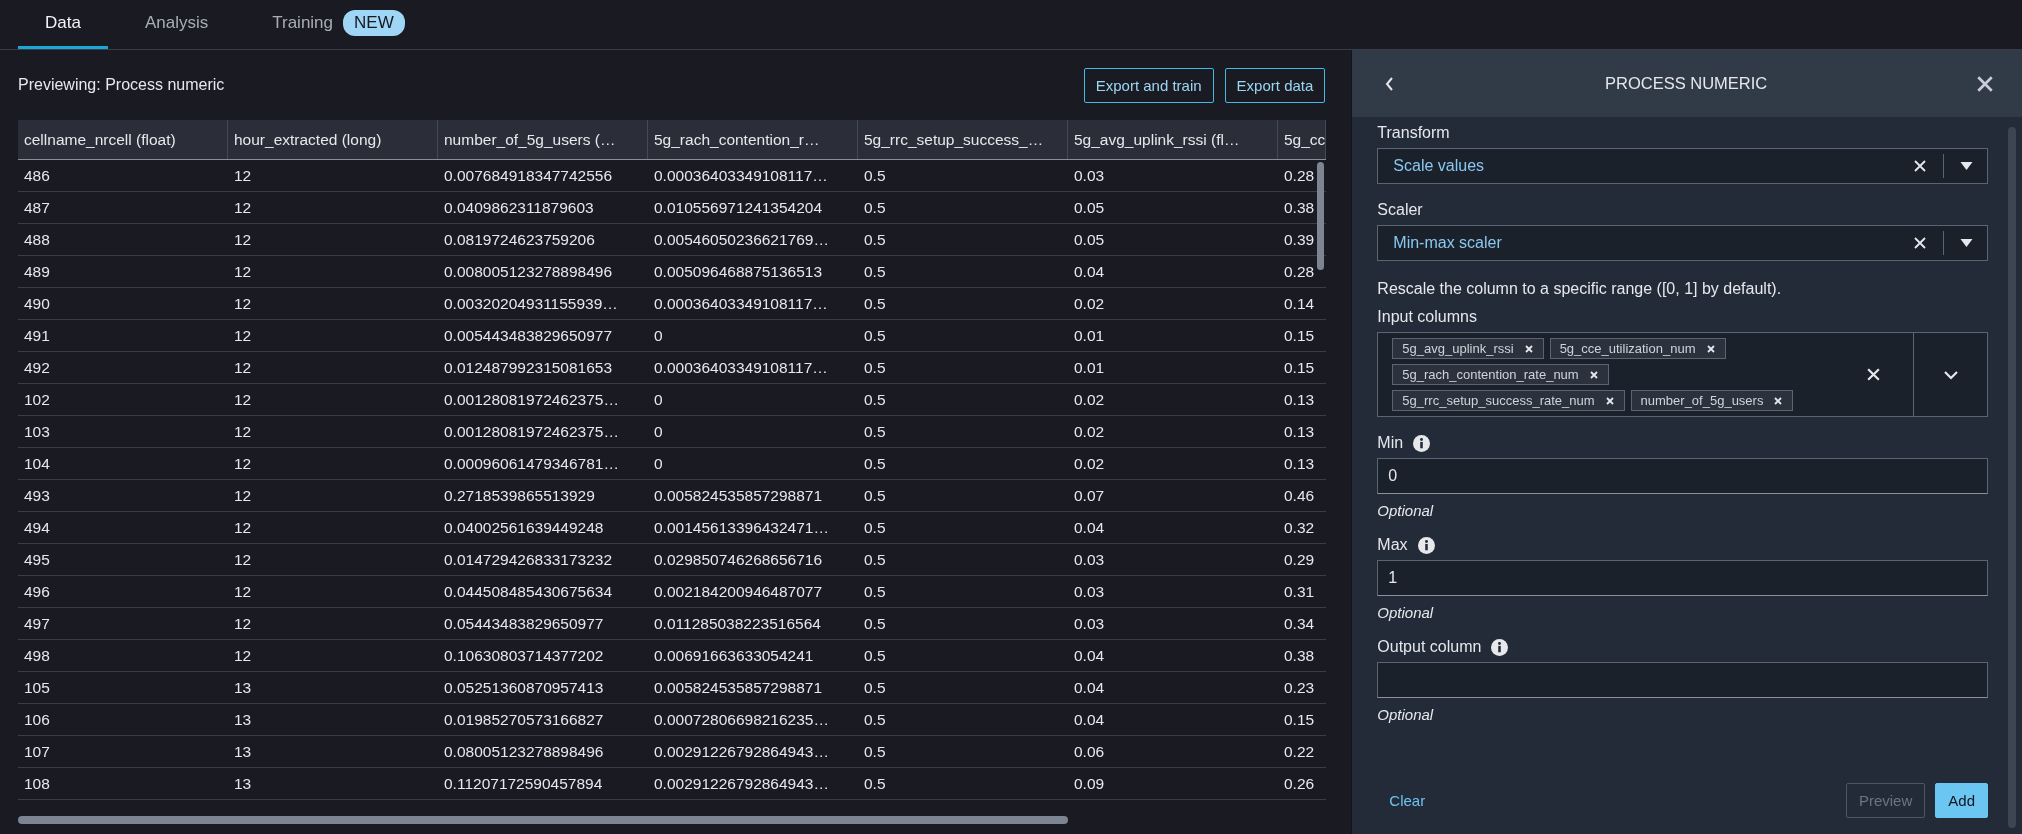  I want to click on tab: Training NEW, so click(338, 24).